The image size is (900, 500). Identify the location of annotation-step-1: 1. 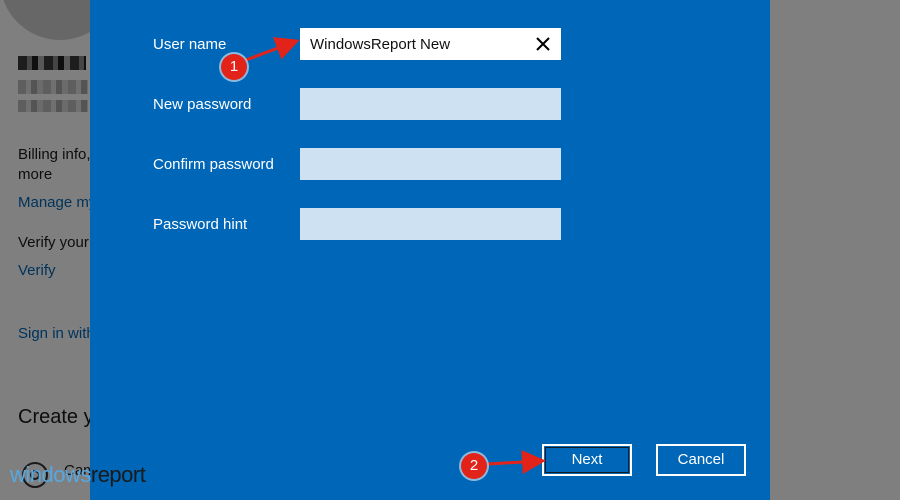
(234, 67).